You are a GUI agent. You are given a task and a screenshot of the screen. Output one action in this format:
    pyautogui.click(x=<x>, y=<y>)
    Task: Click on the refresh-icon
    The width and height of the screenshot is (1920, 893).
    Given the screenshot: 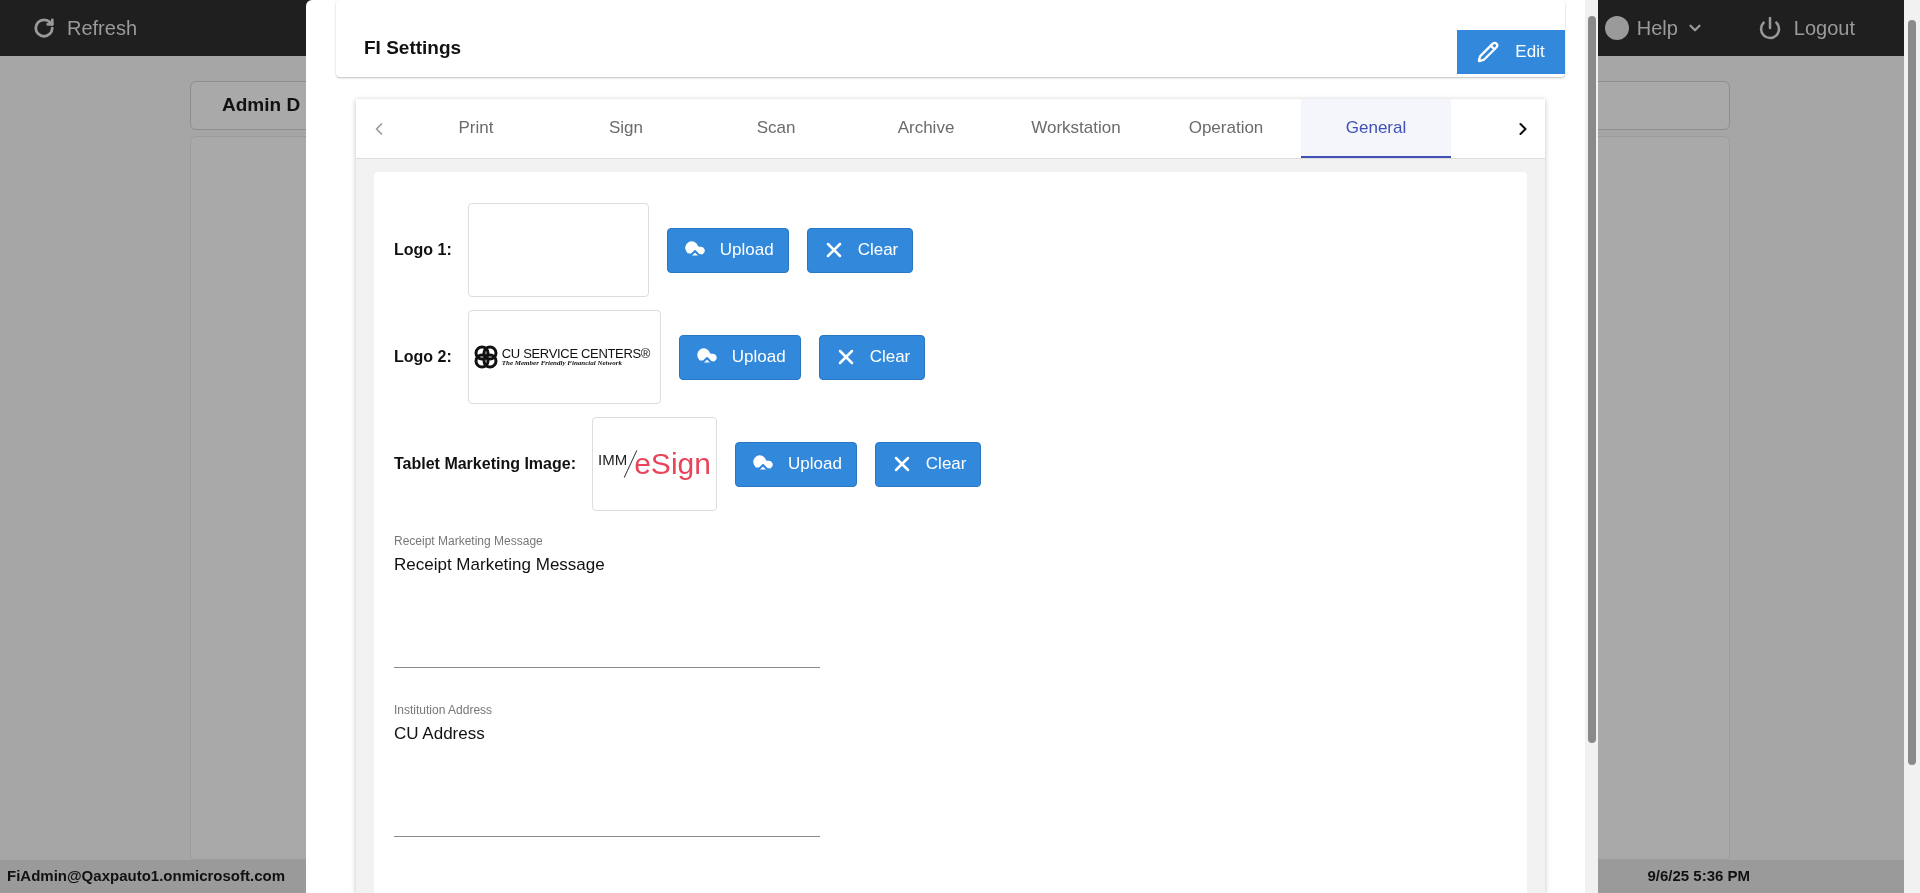 What is the action you would take?
    pyautogui.click(x=44, y=28)
    